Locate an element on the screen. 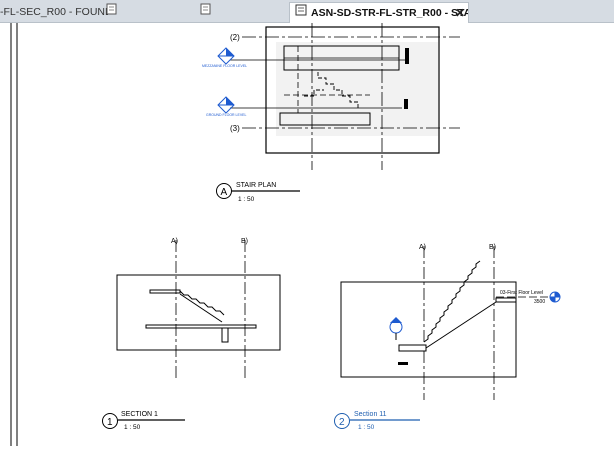 This screenshot has width=614, height=451. view-number: 2 is located at coordinates (342, 422).